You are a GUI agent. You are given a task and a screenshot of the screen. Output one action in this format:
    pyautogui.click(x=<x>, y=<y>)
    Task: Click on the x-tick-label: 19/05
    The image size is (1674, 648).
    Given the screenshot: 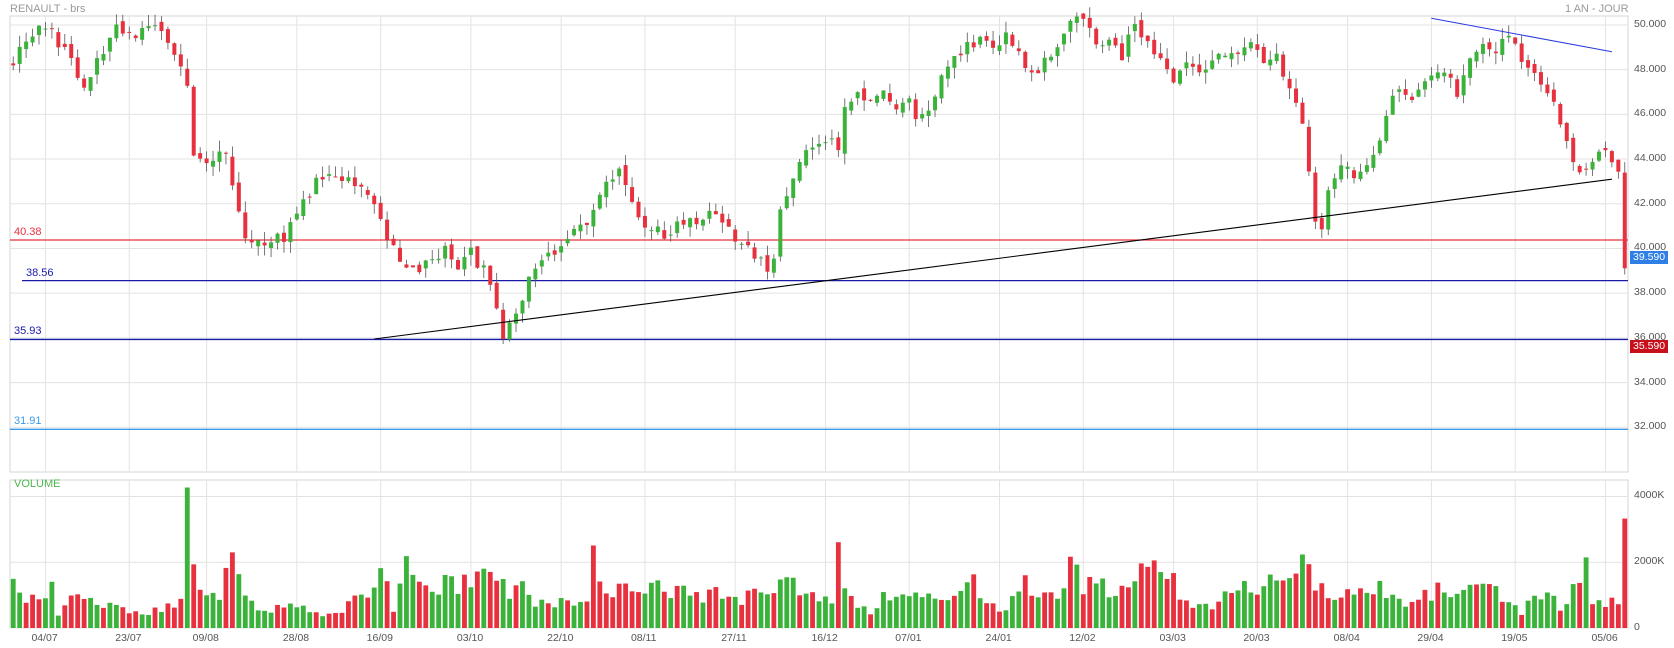 What is the action you would take?
    pyautogui.click(x=1514, y=638)
    